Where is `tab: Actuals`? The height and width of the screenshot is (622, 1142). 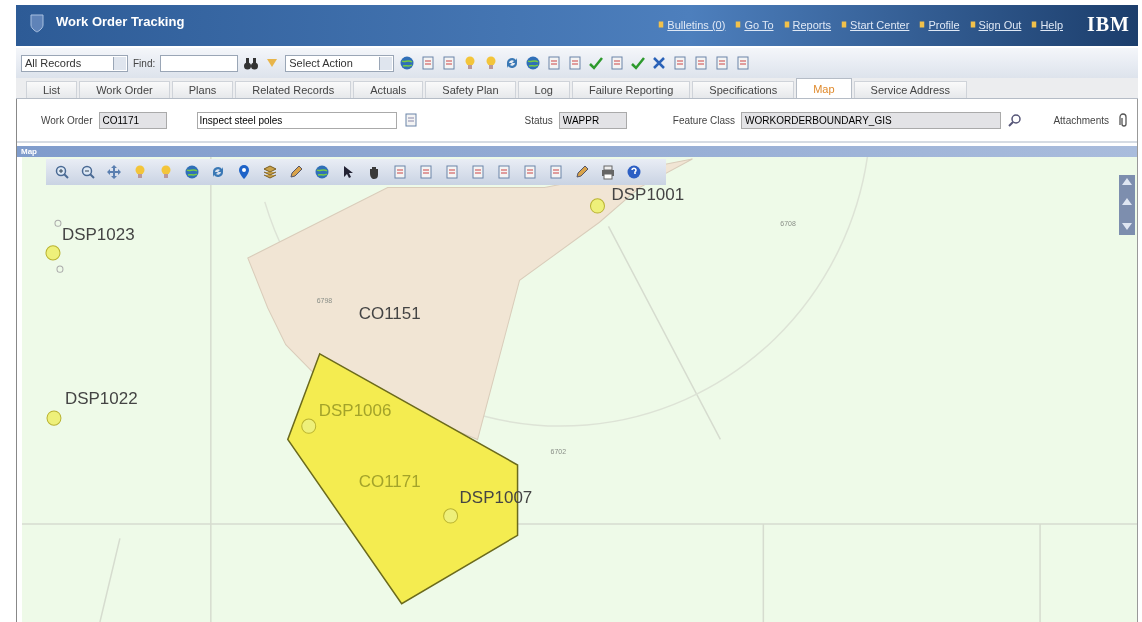 tab: Actuals is located at coordinates (388, 89).